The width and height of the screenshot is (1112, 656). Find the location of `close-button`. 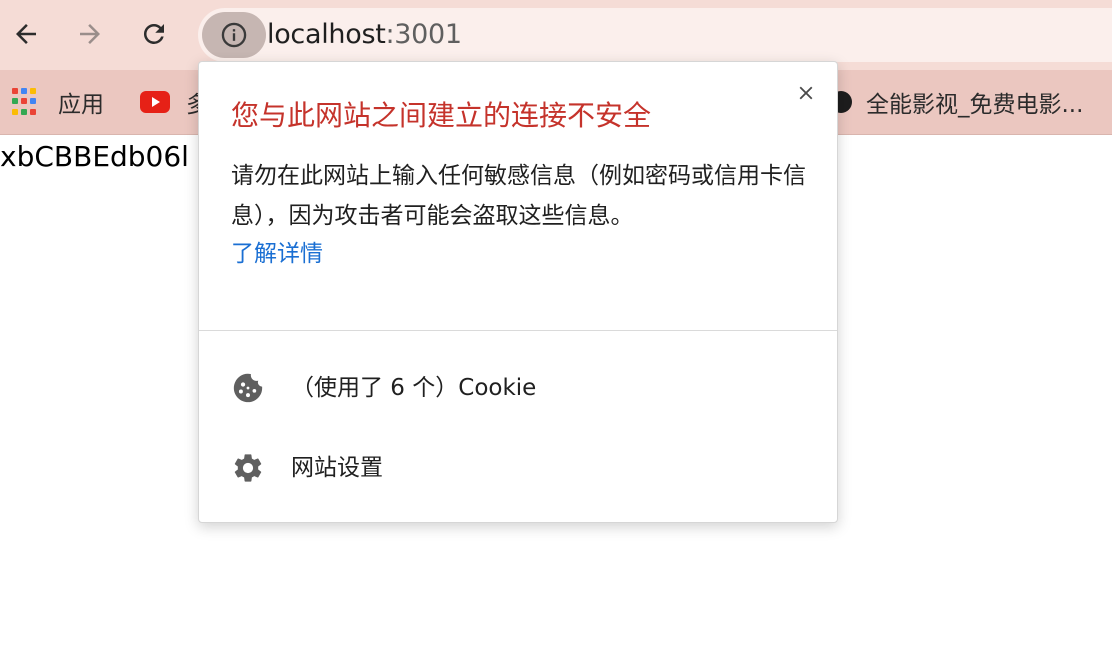

close-button is located at coordinates (806, 93).